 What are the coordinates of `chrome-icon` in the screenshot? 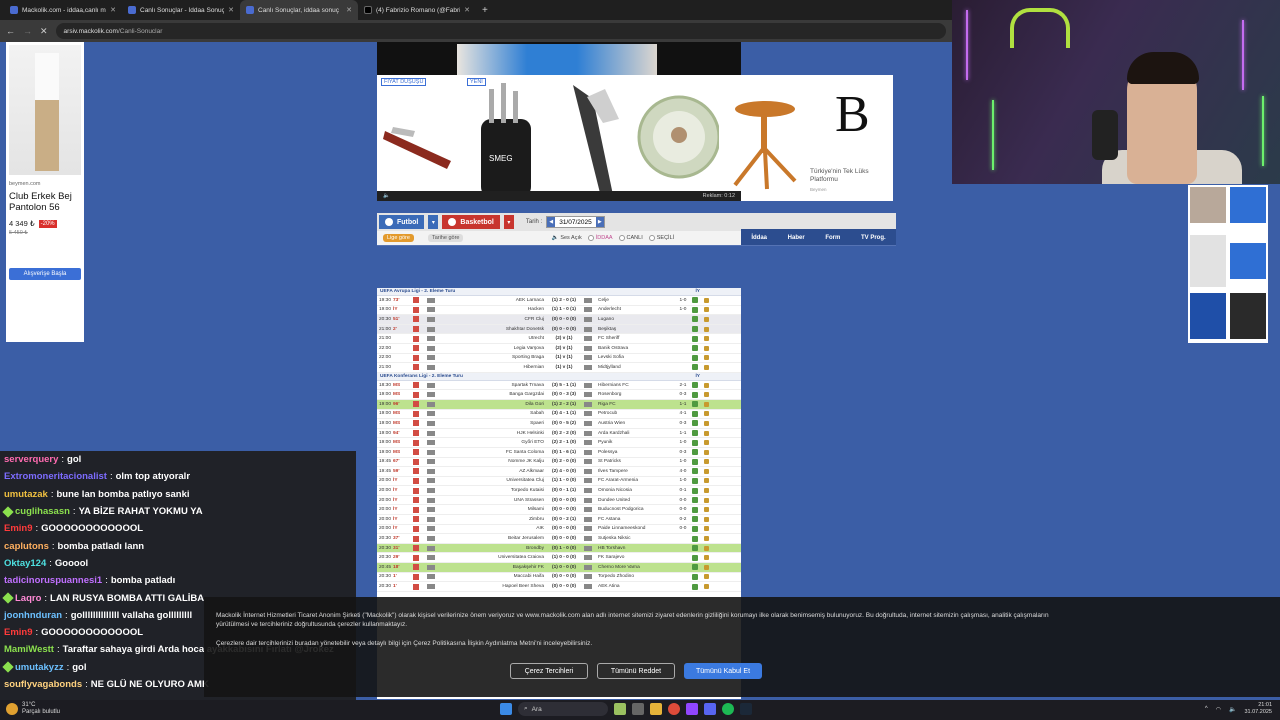 It's located at (674, 709).